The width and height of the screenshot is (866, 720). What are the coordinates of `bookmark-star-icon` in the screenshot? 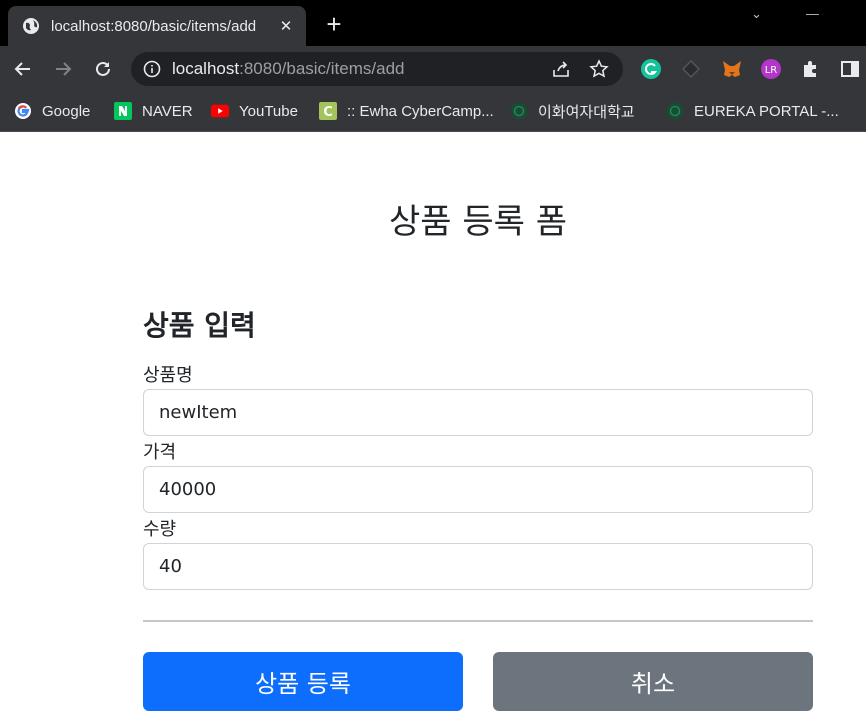 It's located at (599, 69).